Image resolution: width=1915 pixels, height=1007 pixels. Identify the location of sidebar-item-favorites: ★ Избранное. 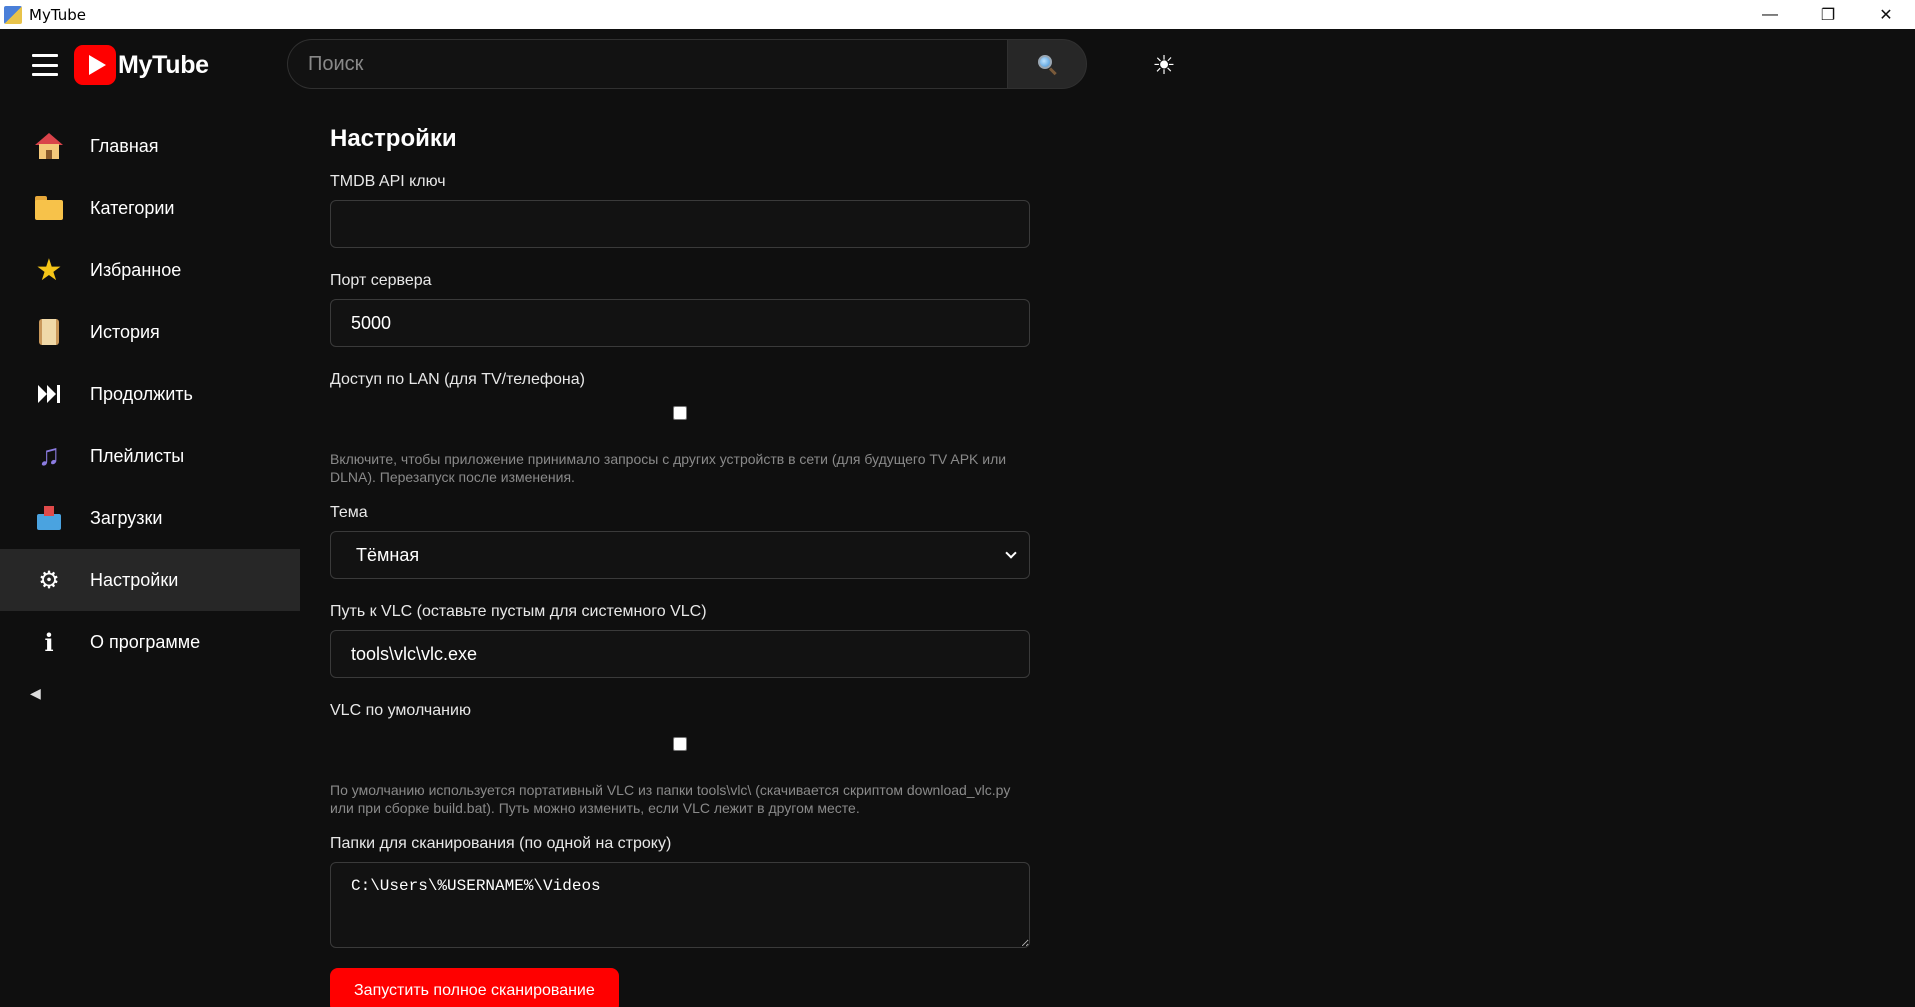
(150, 270).